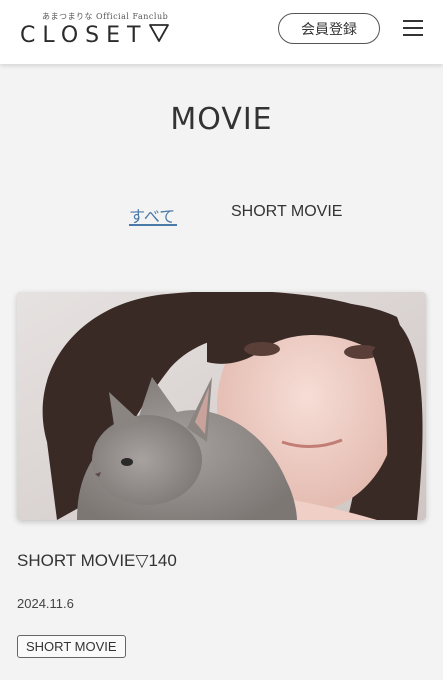 This screenshot has width=443, height=680. Describe the element at coordinates (329, 28) in the screenshot. I see `member-register-button: 会員登録` at that location.